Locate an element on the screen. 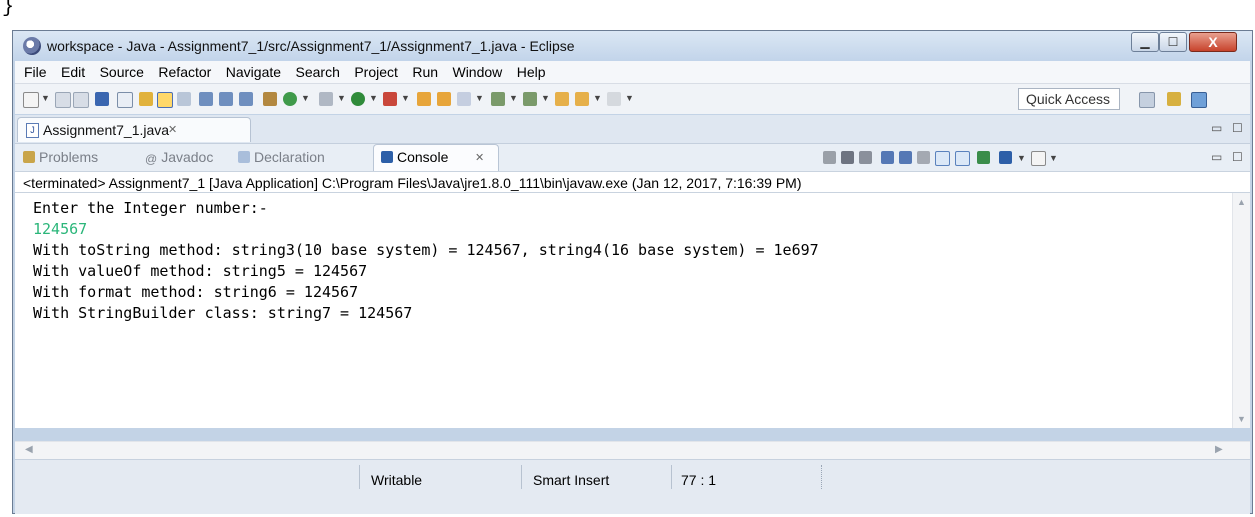 This screenshot has width=1255, height=517. horizontal-scrollbar: ◀ ▶ is located at coordinates (632, 450).